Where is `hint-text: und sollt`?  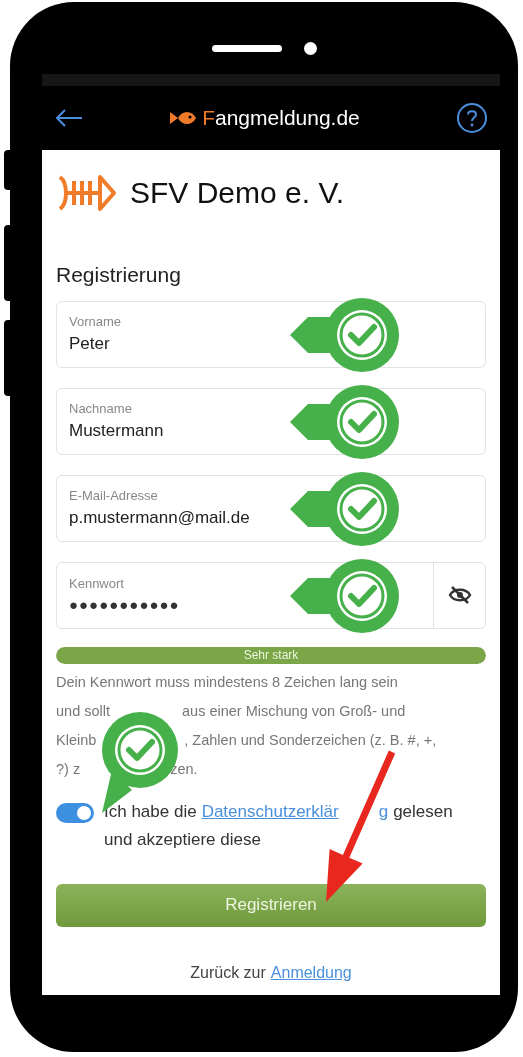 hint-text: und sollt is located at coordinates (83, 711).